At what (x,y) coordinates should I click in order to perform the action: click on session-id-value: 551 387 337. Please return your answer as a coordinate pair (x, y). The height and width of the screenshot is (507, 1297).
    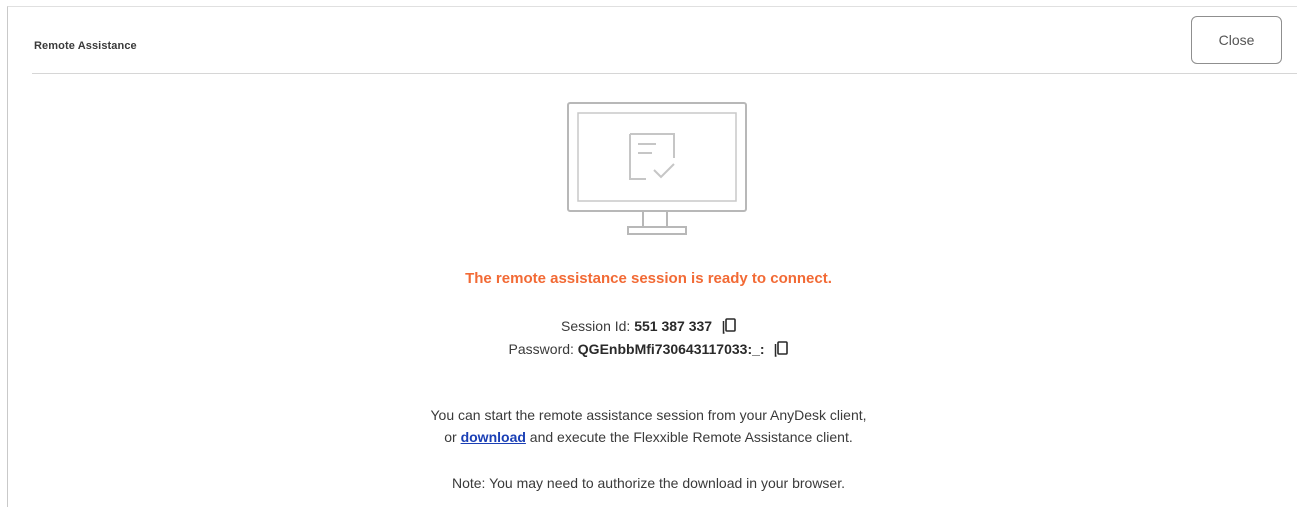
    Looking at the image, I should click on (673, 326).